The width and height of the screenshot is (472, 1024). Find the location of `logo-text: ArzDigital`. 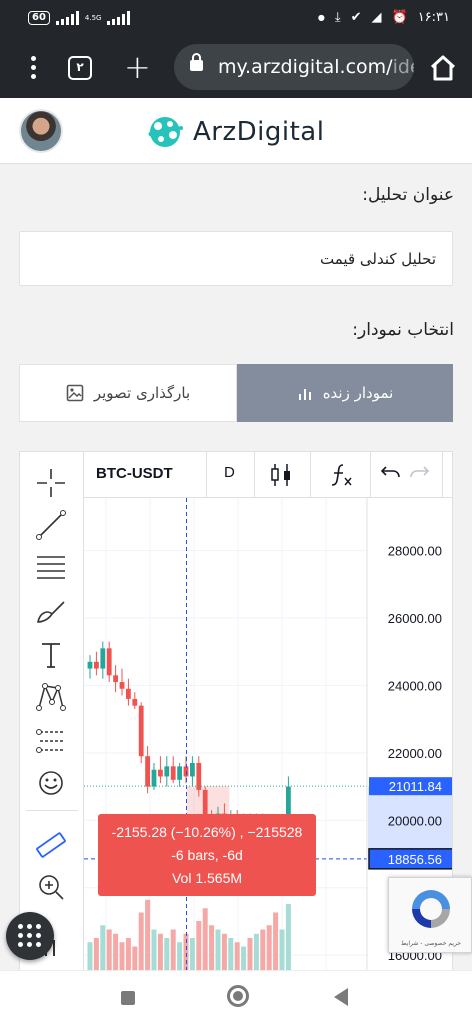

logo-text: ArzDigital is located at coordinates (259, 132).